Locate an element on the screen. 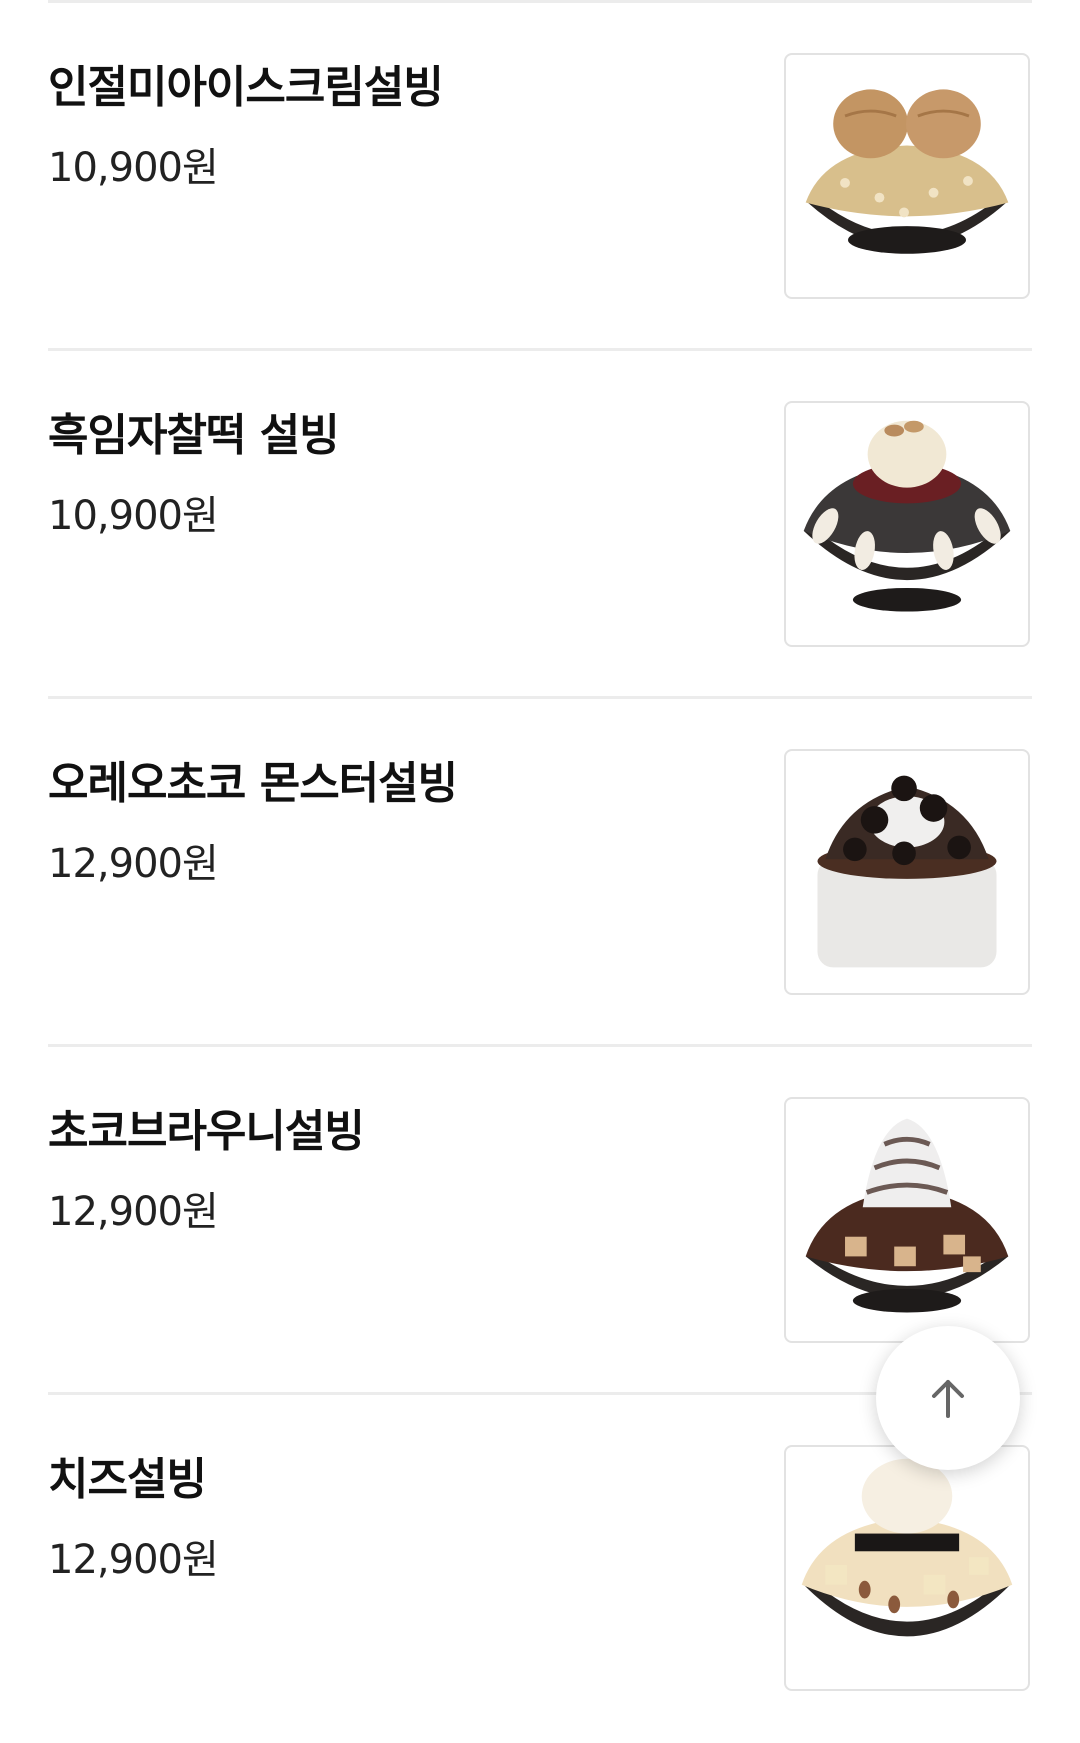 This screenshot has height=1743, width=1080. injeolmi-bingsu-illustration is located at coordinates (907, 171).